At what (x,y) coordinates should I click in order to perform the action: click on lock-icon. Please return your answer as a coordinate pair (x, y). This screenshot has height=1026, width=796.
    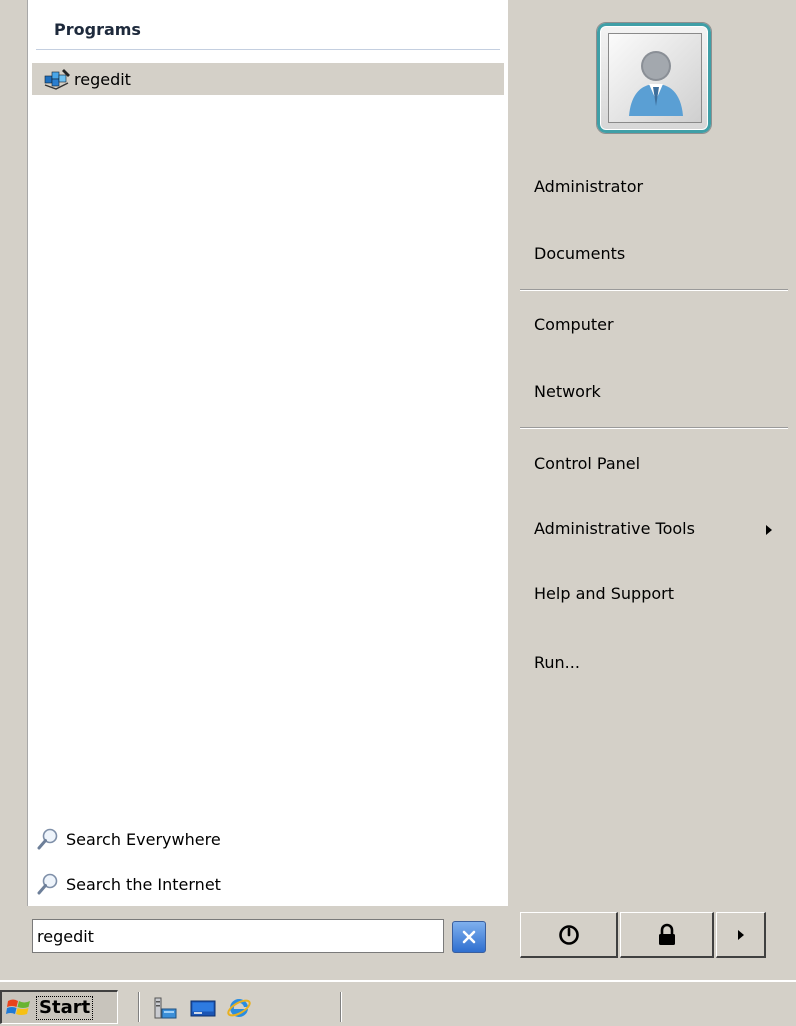
    Looking at the image, I should click on (666, 934).